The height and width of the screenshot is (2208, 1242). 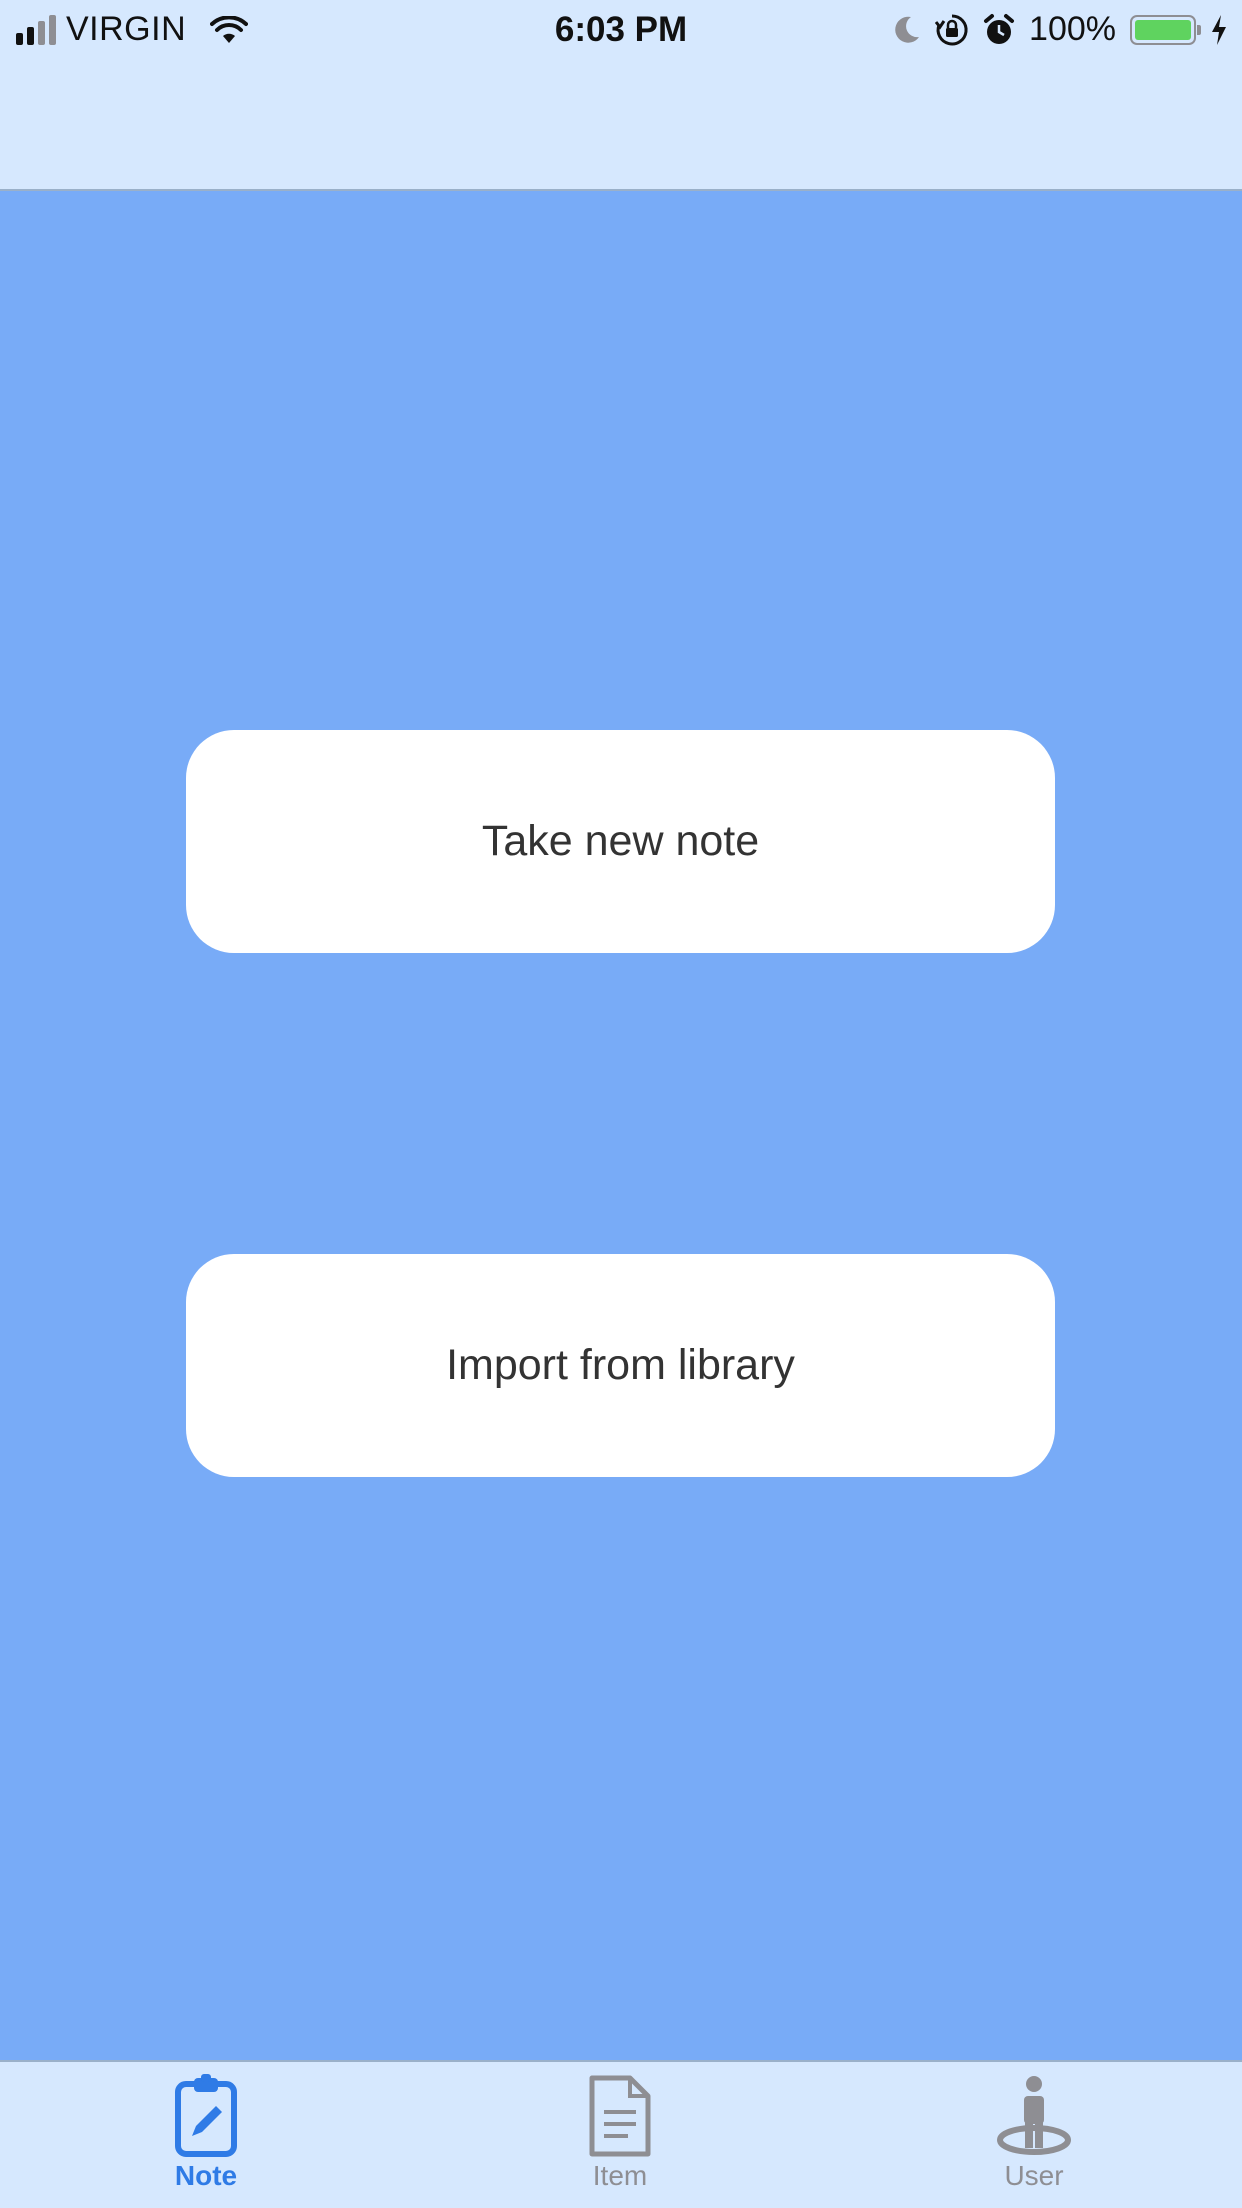 What do you see at coordinates (907, 29) in the screenshot?
I see `moon-icon` at bounding box center [907, 29].